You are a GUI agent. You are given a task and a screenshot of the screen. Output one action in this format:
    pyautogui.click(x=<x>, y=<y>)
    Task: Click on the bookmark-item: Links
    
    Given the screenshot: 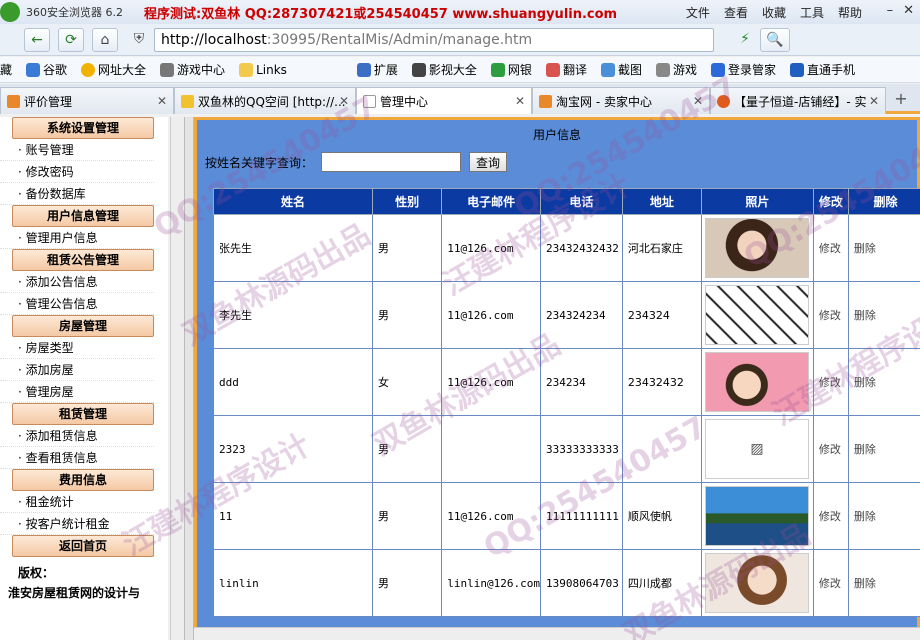 What is the action you would take?
    pyautogui.click(x=263, y=69)
    